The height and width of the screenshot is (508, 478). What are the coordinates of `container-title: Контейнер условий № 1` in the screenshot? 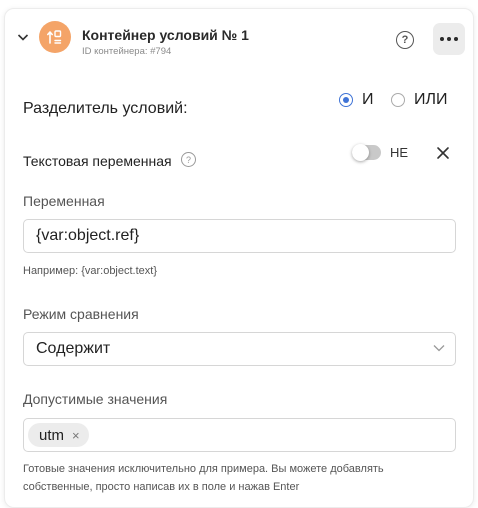 It's located at (165, 35).